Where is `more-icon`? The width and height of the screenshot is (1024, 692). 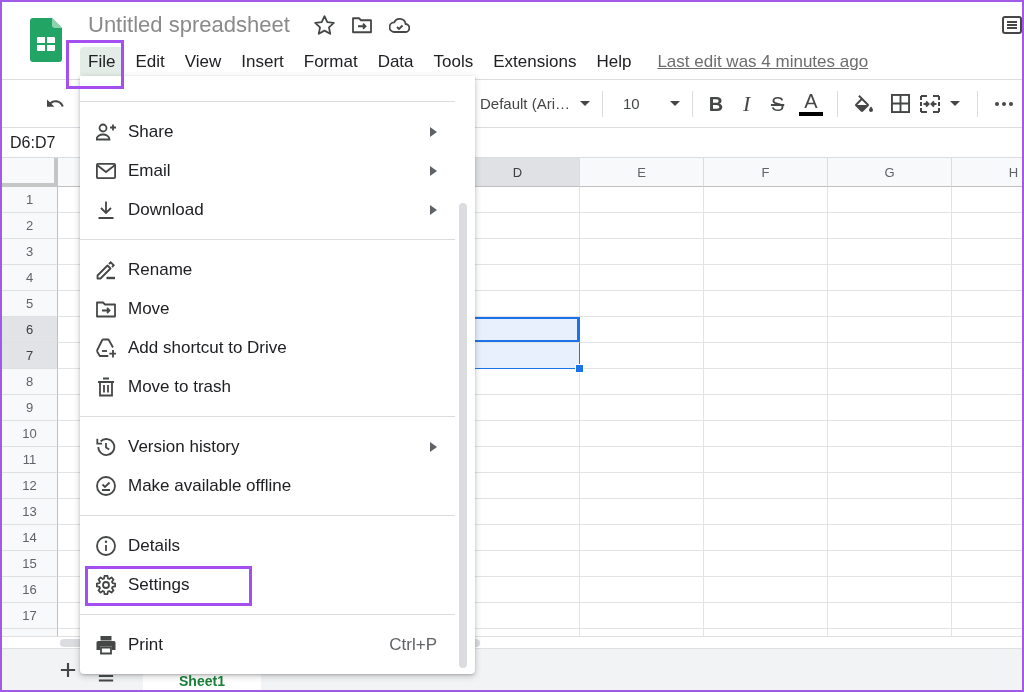
more-icon is located at coordinates (1004, 103).